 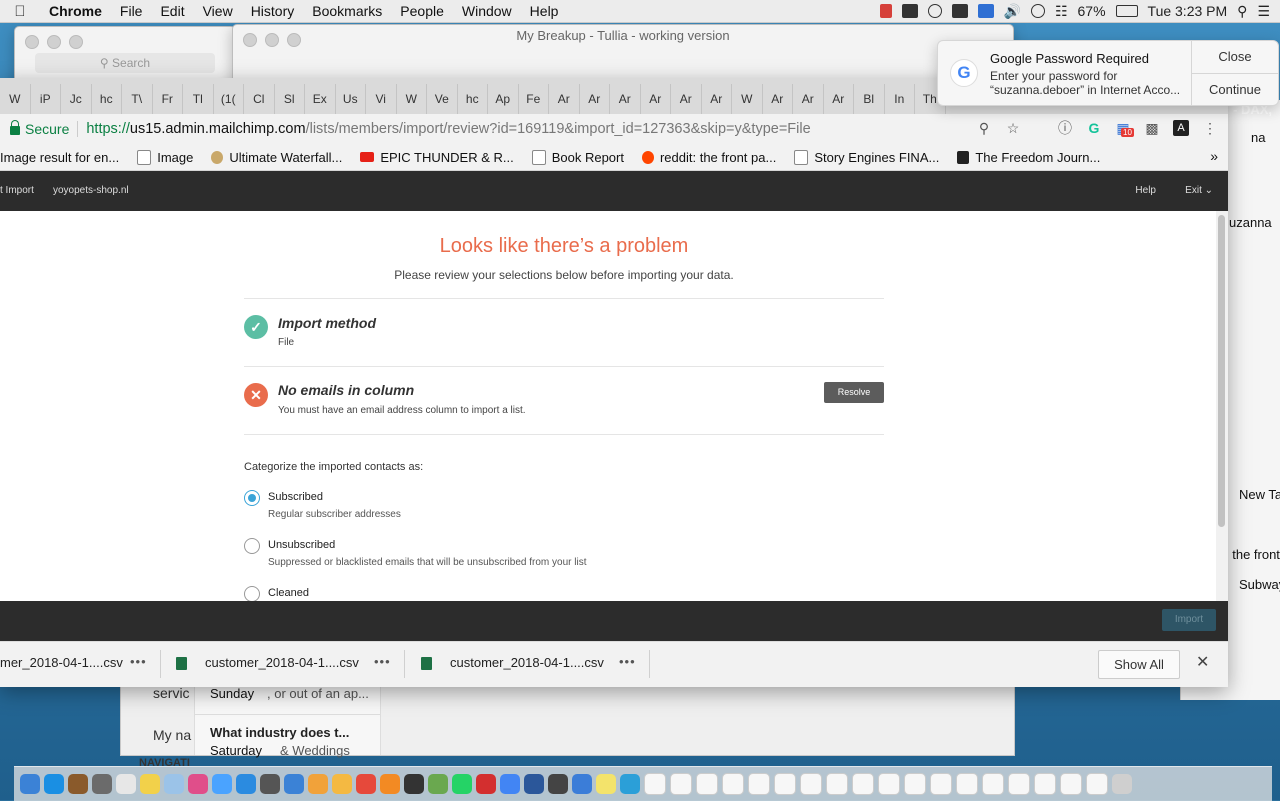 What do you see at coordinates (900, 99) in the screenshot?
I see `browser-tab: In` at bounding box center [900, 99].